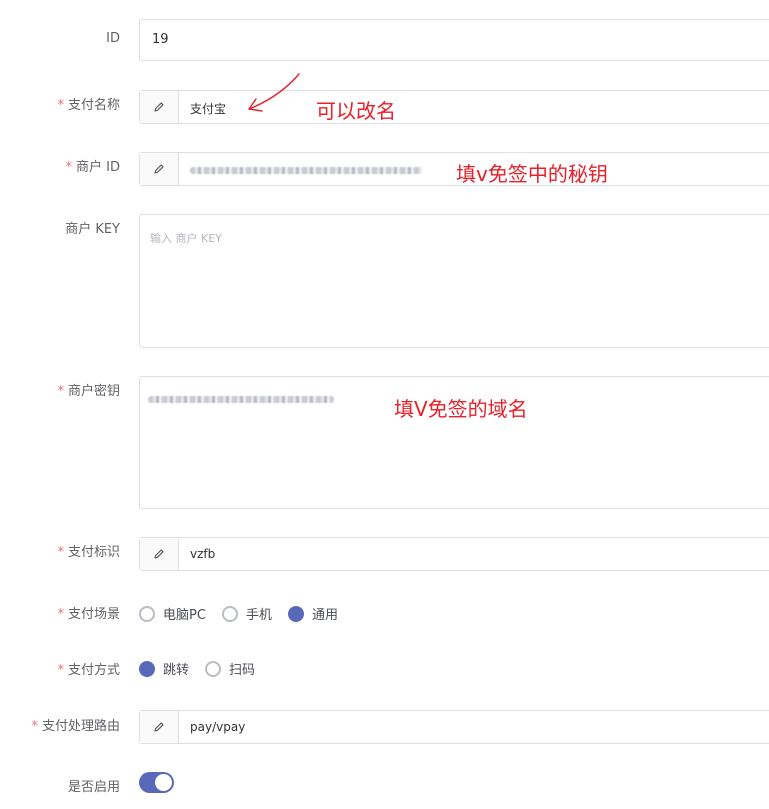  I want to click on pay-scene-radio-group: 电脑PC 手机 通用, so click(246, 613).